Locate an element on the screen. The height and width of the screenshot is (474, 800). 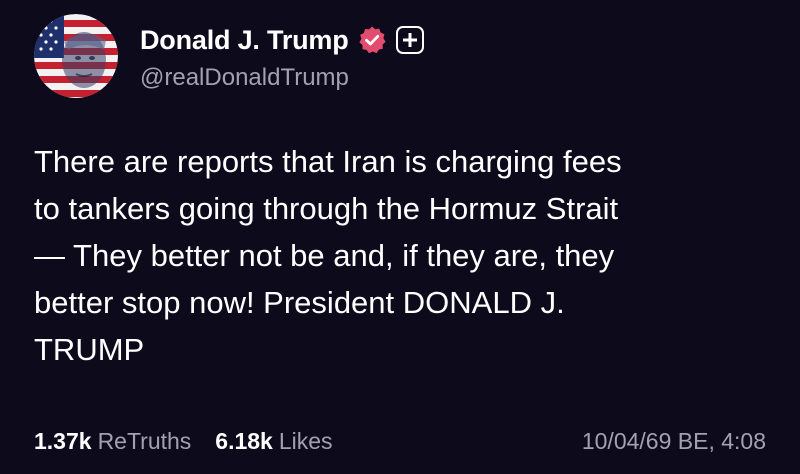
author-handle: @realDonaldTrump is located at coordinates (244, 78).